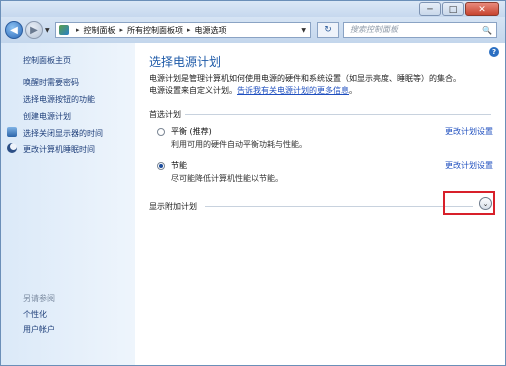  What do you see at coordinates (34, 30) in the screenshot?
I see `forward-button: ▶` at bounding box center [34, 30].